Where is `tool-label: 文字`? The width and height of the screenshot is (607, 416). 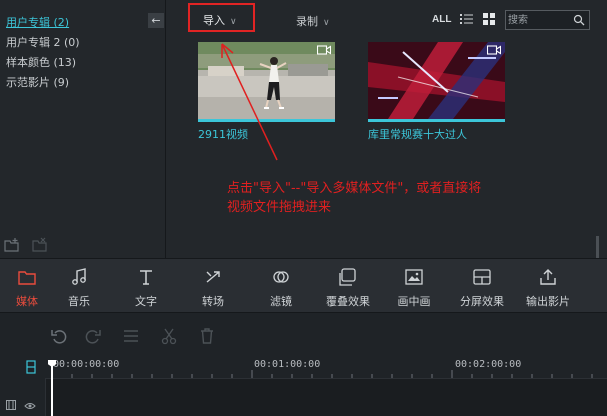
tool-label: 文字 is located at coordinates (146, 301).